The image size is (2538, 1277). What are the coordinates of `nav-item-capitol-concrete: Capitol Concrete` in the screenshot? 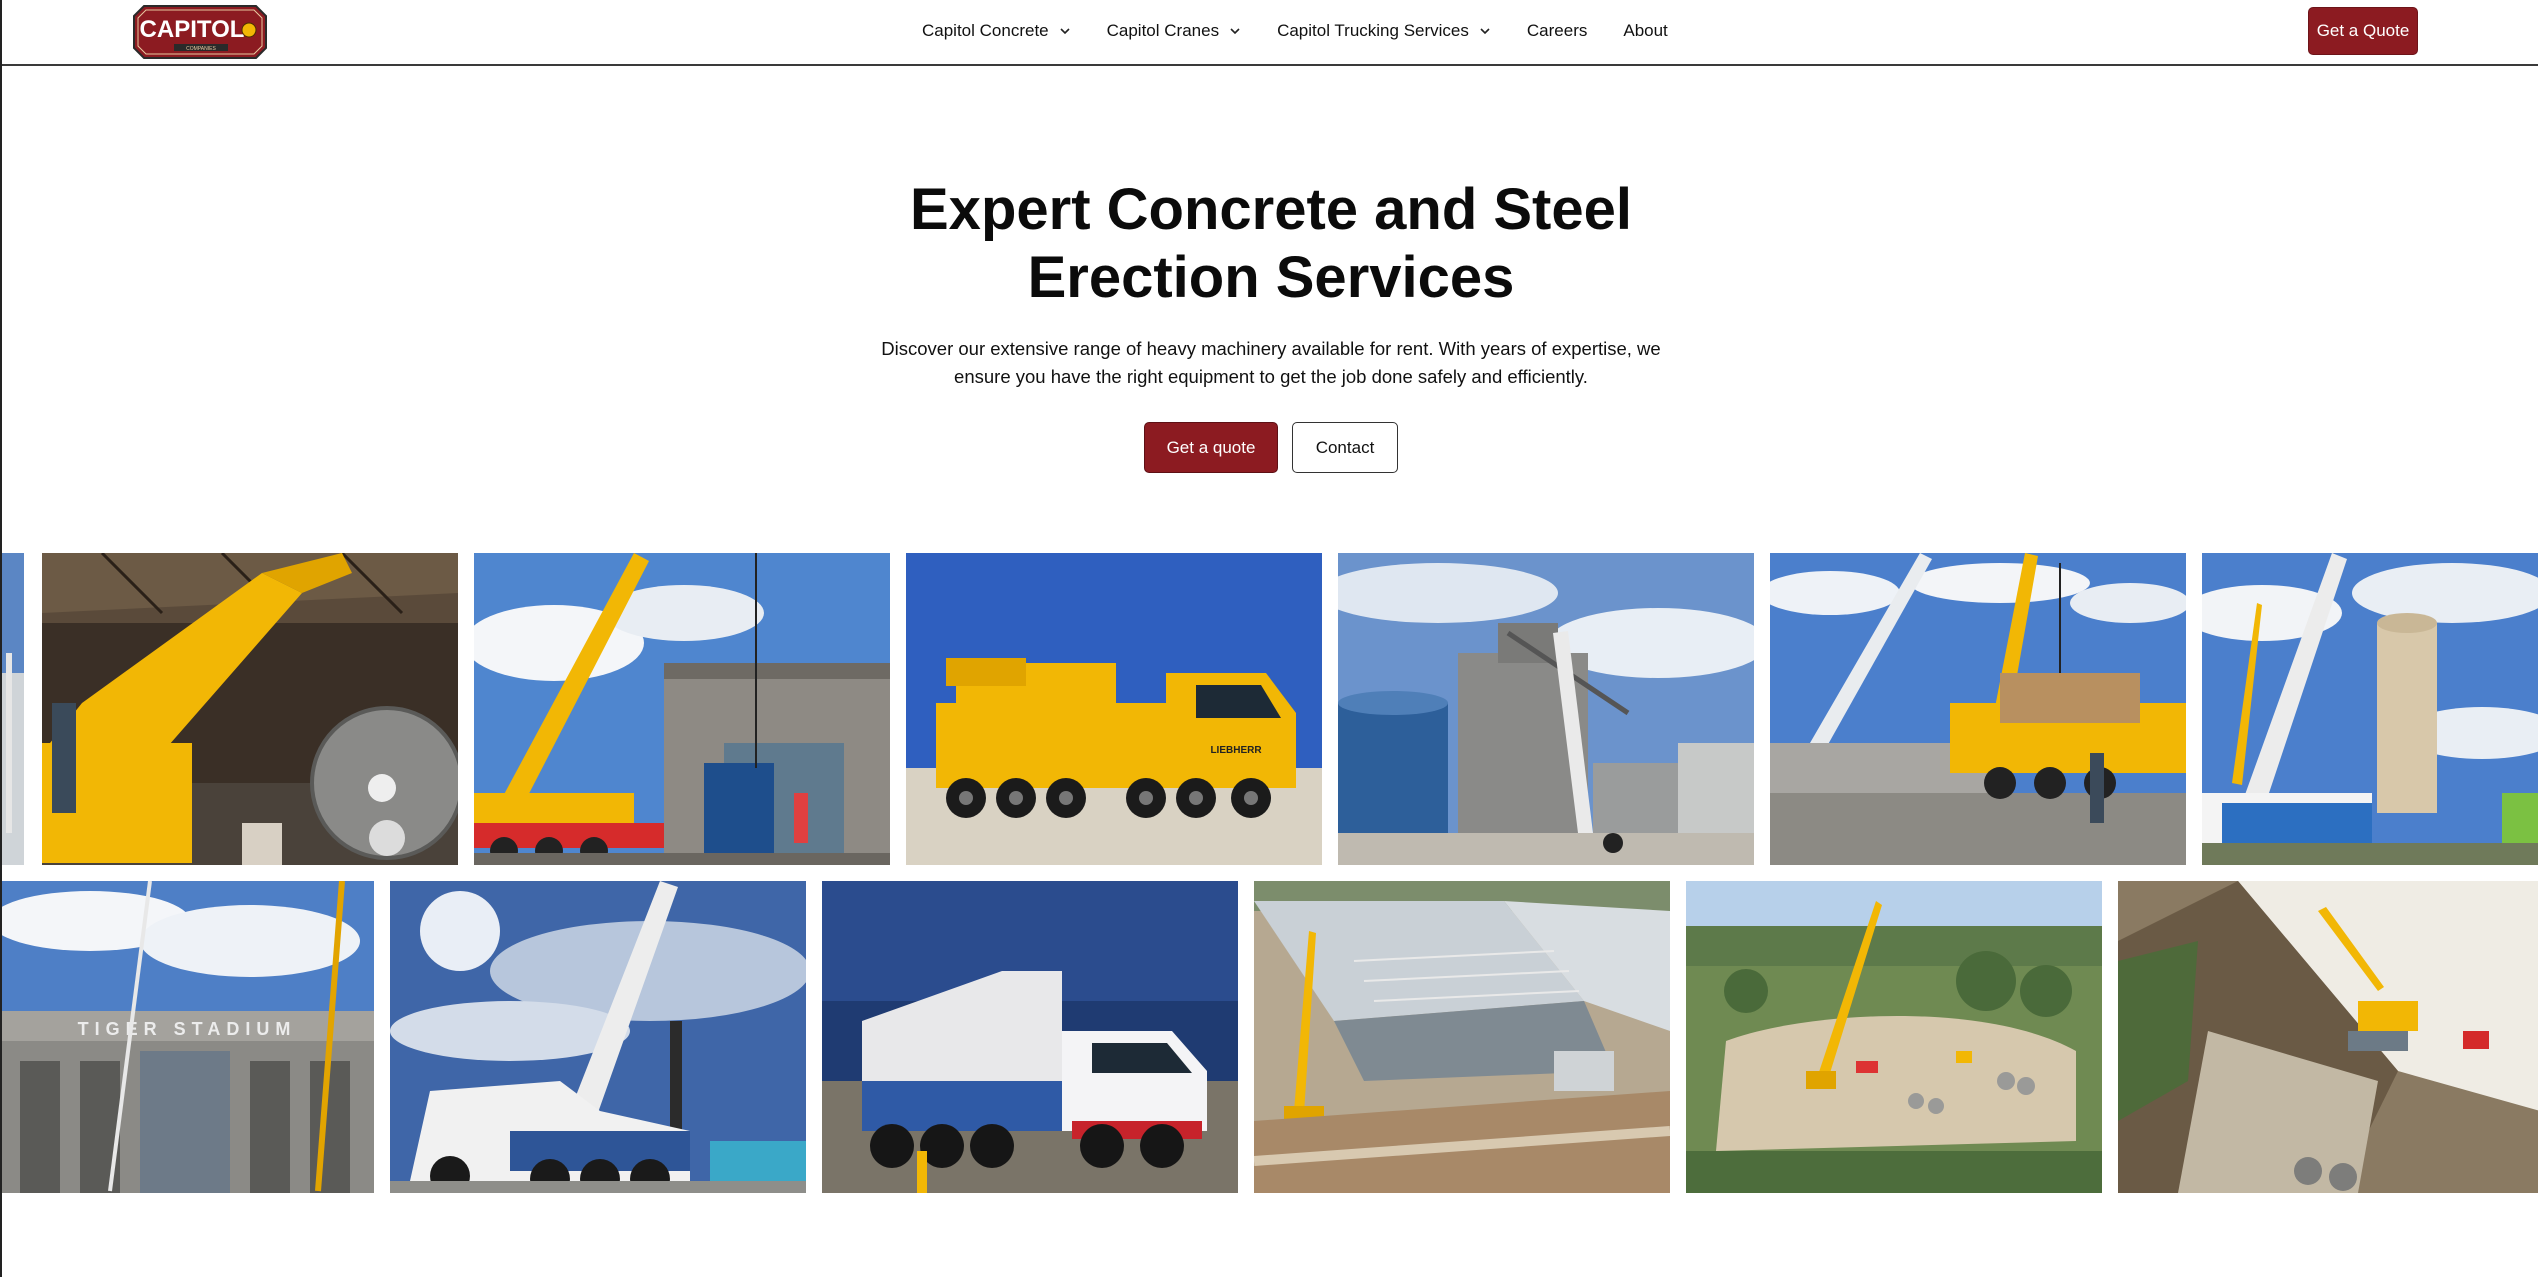 It's located at (996, 31).